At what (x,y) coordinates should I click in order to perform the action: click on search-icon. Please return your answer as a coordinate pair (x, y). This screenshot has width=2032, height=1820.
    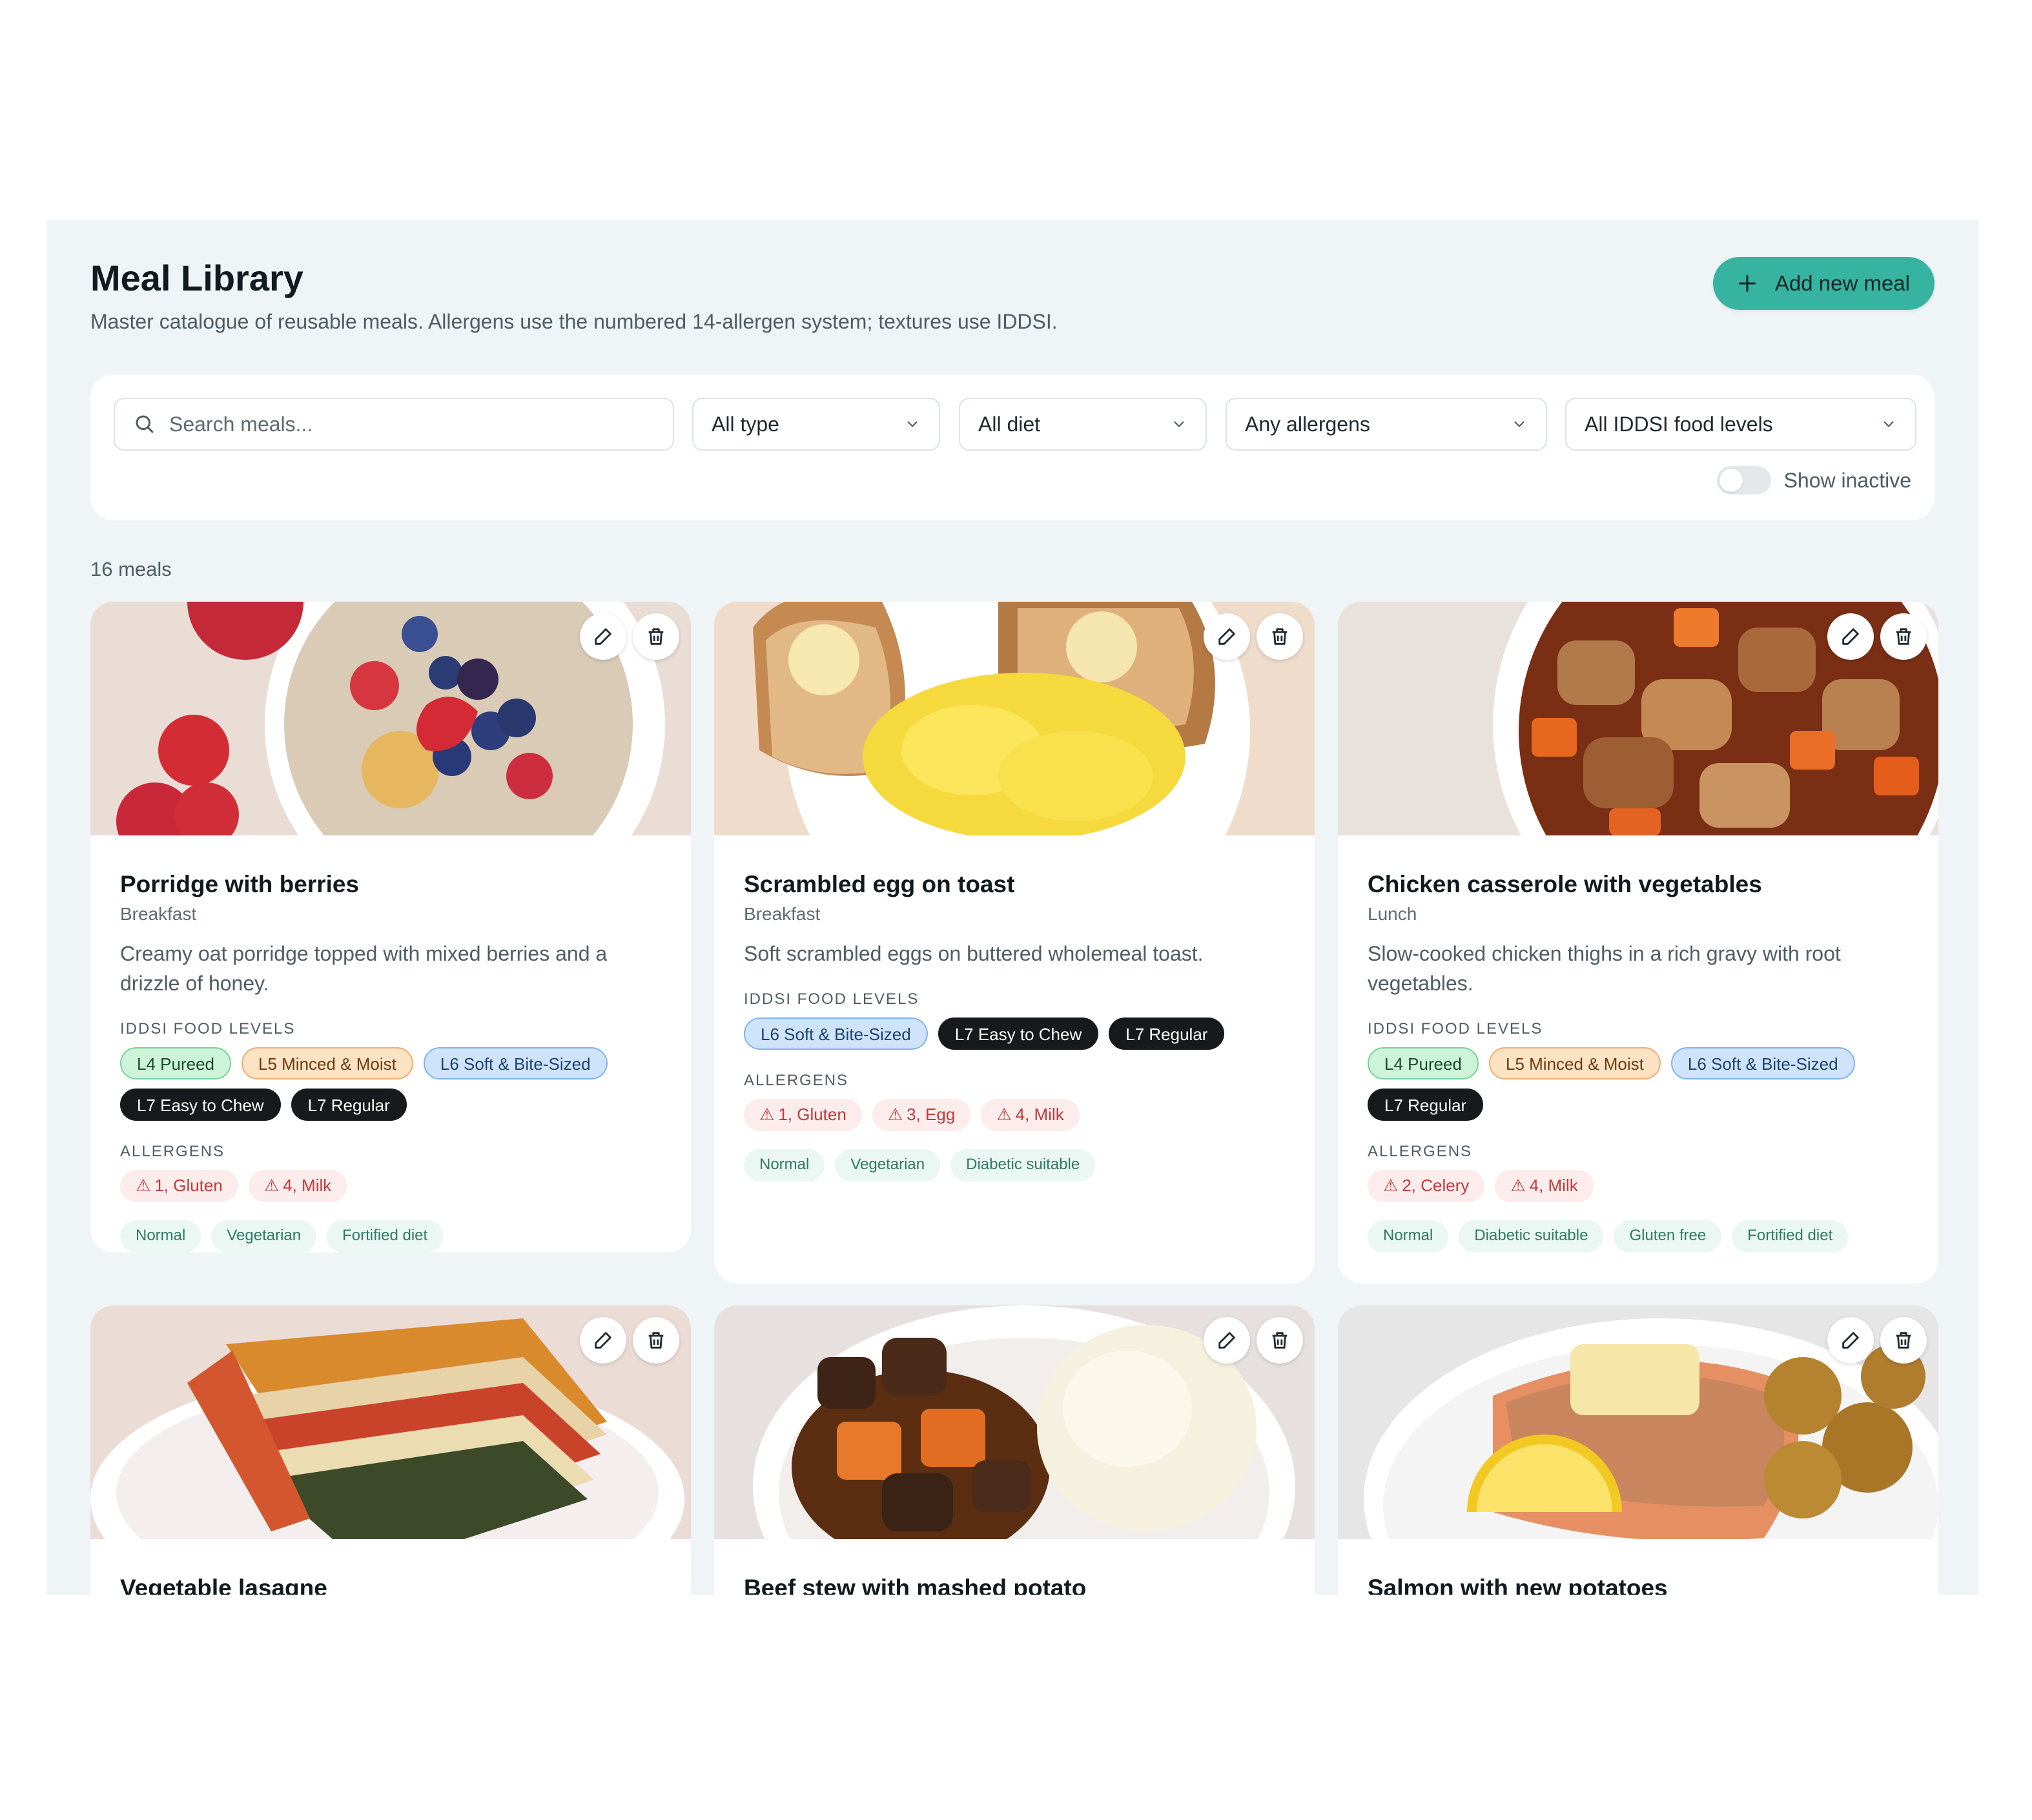
    Looking at the image, I should click on (145, 424).